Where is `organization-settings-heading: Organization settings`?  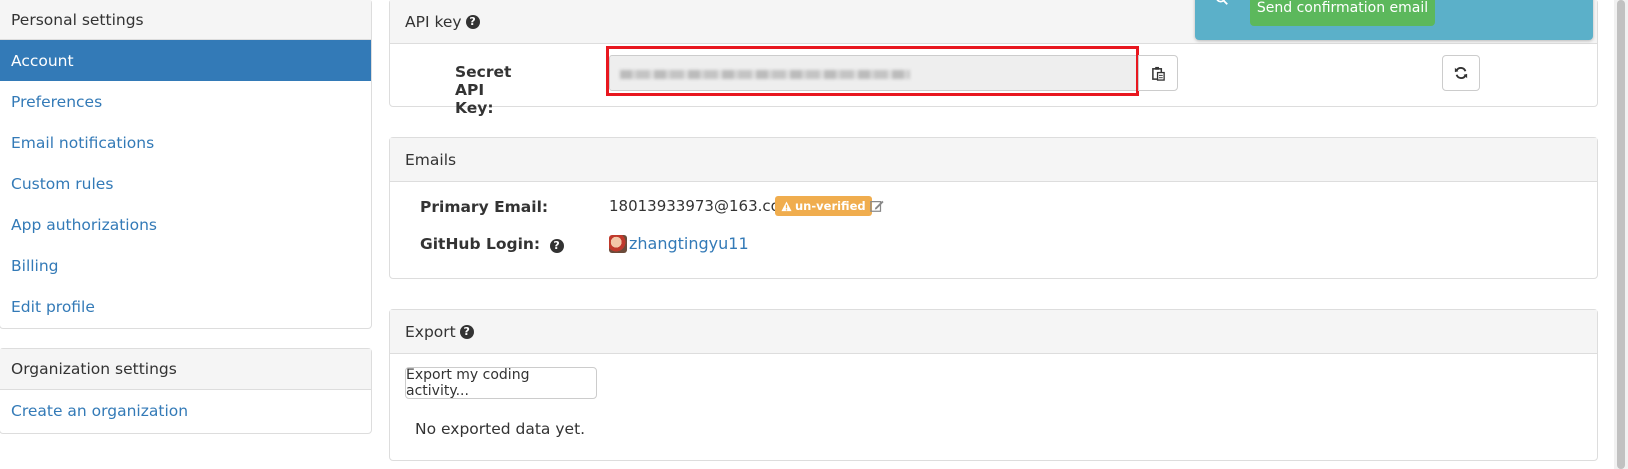 organization-settings-heading: Organization settings is located at coordinates (185, 369).